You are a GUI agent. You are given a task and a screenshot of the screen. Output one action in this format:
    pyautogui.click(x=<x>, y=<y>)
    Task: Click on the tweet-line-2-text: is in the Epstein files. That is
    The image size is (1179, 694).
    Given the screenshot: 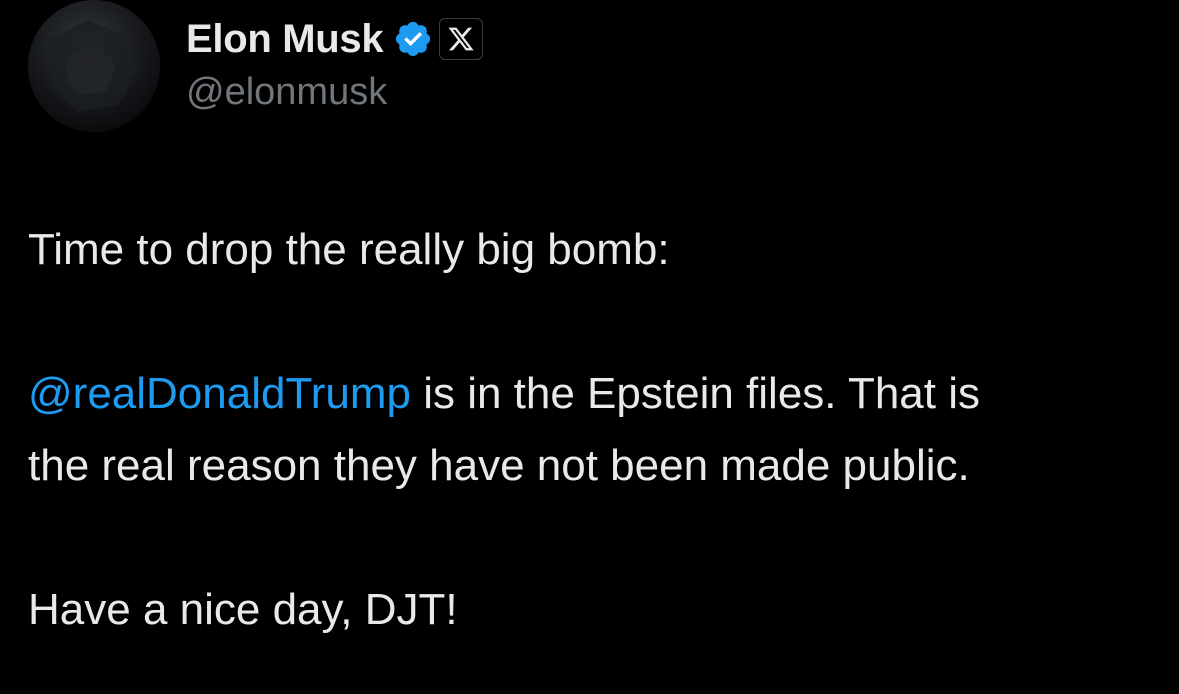 What is the action you would take?
    pyautogui.click(x=695, y=394)
    